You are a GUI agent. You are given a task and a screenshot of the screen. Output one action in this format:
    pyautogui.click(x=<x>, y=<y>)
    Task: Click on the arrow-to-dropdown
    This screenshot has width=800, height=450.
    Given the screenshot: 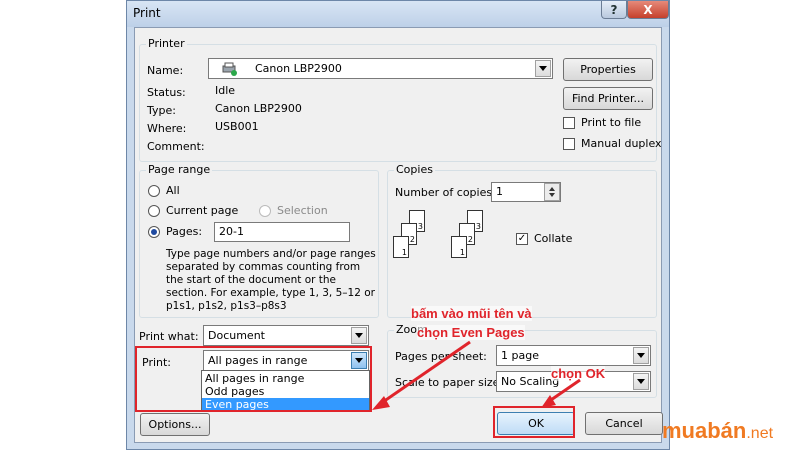 What is the action you would take?
    pyautogui.click(x=425, y=373)
    